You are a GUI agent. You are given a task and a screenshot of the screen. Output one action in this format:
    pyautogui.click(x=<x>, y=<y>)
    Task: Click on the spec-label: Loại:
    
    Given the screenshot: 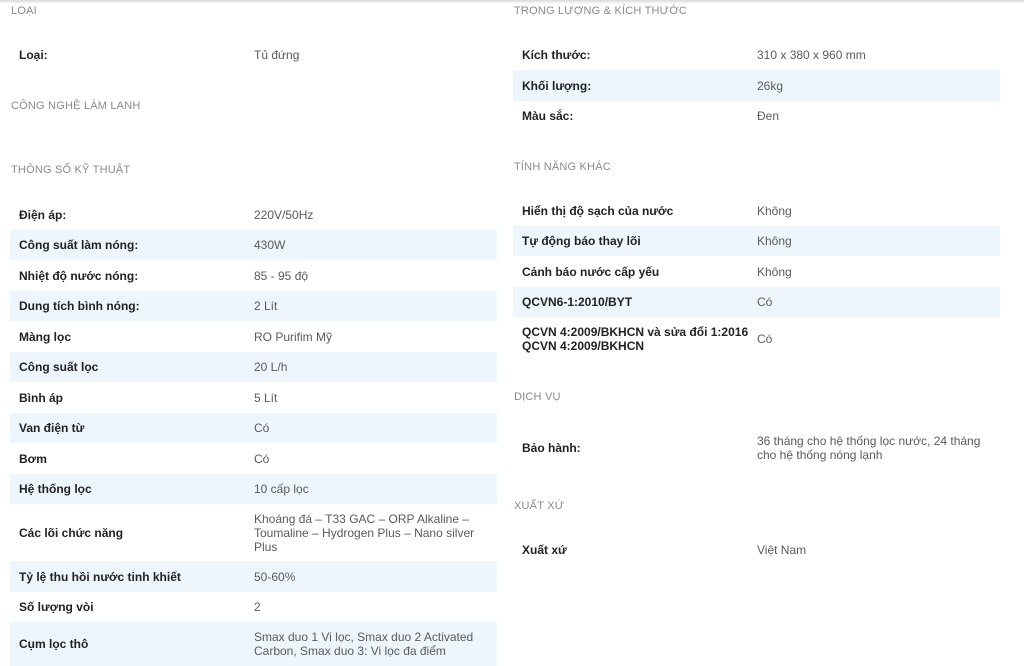 What is the action you would take?
    pyautogui.click(x=33, y=55)
    